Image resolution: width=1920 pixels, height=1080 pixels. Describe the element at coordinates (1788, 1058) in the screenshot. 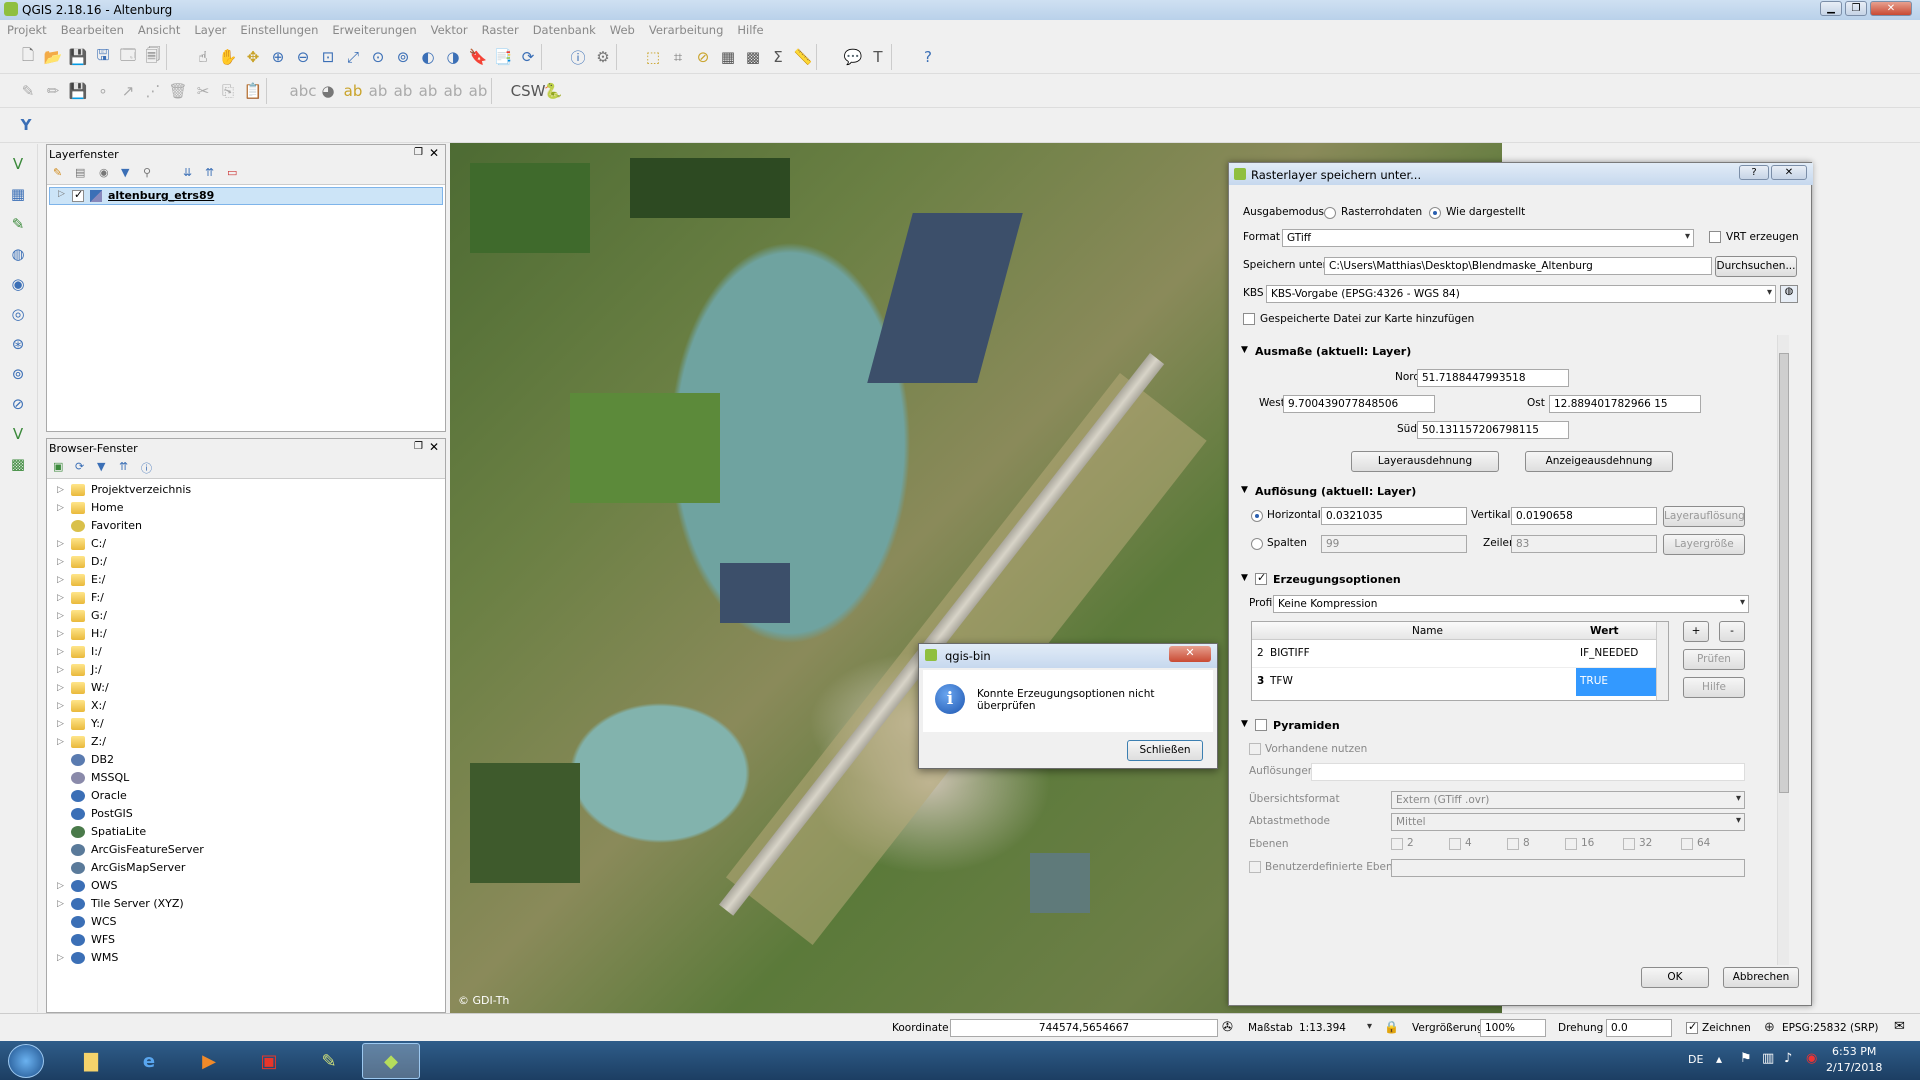

I see `volume-icon: ♪` at that location.